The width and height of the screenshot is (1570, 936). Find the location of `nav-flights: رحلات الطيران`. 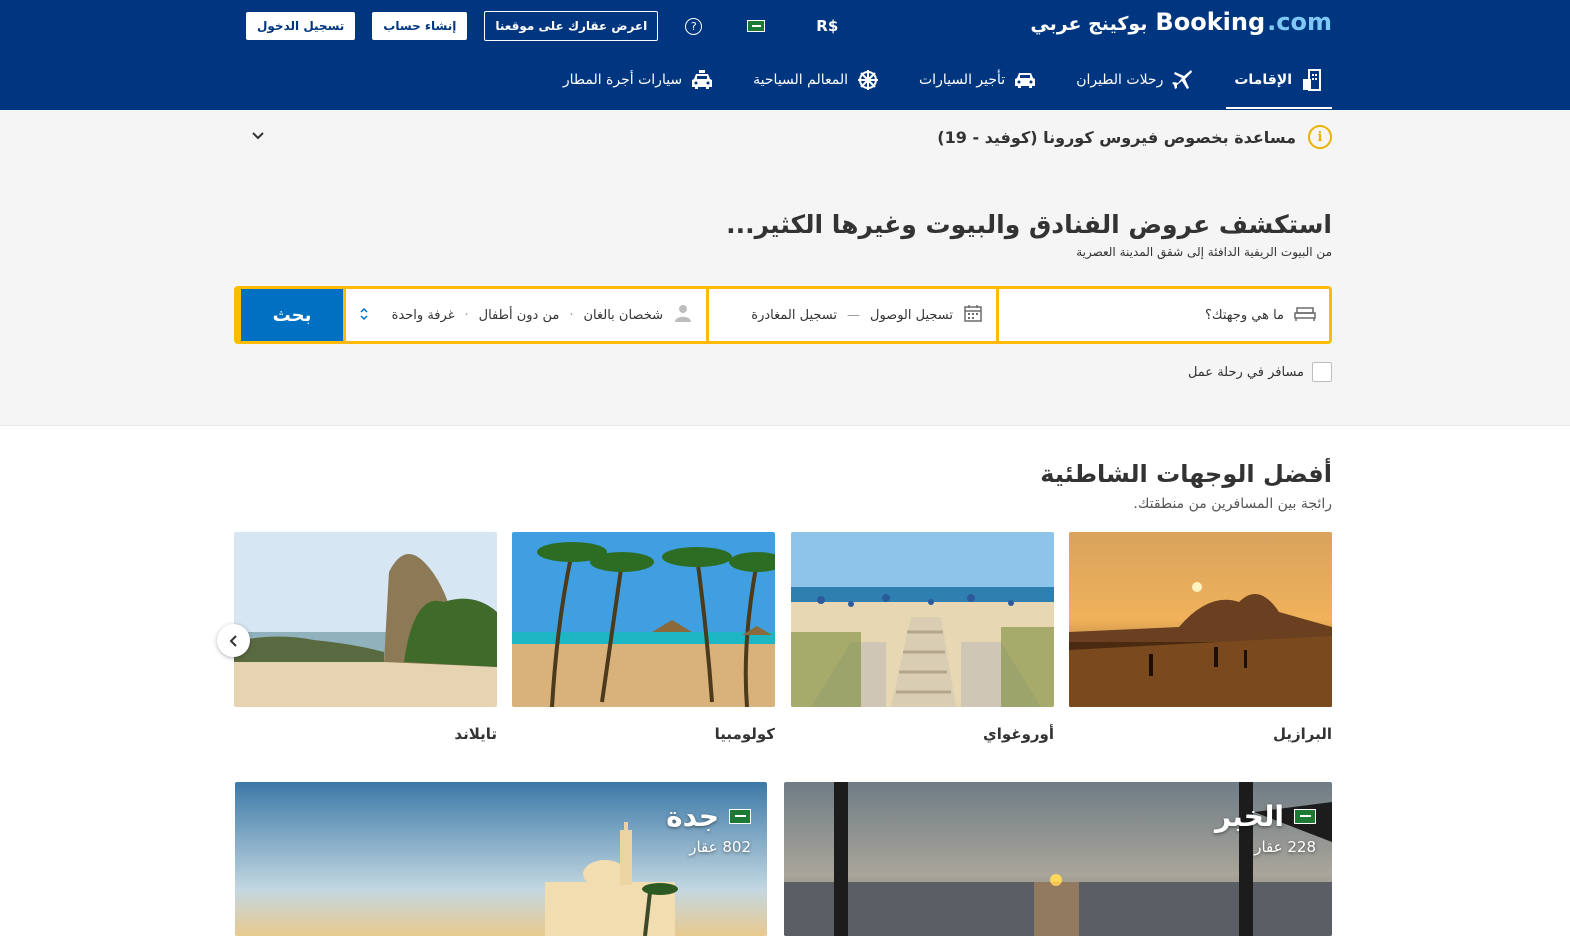

nav-flights: رحلات الطيران is located at coordinates (1135, 80).